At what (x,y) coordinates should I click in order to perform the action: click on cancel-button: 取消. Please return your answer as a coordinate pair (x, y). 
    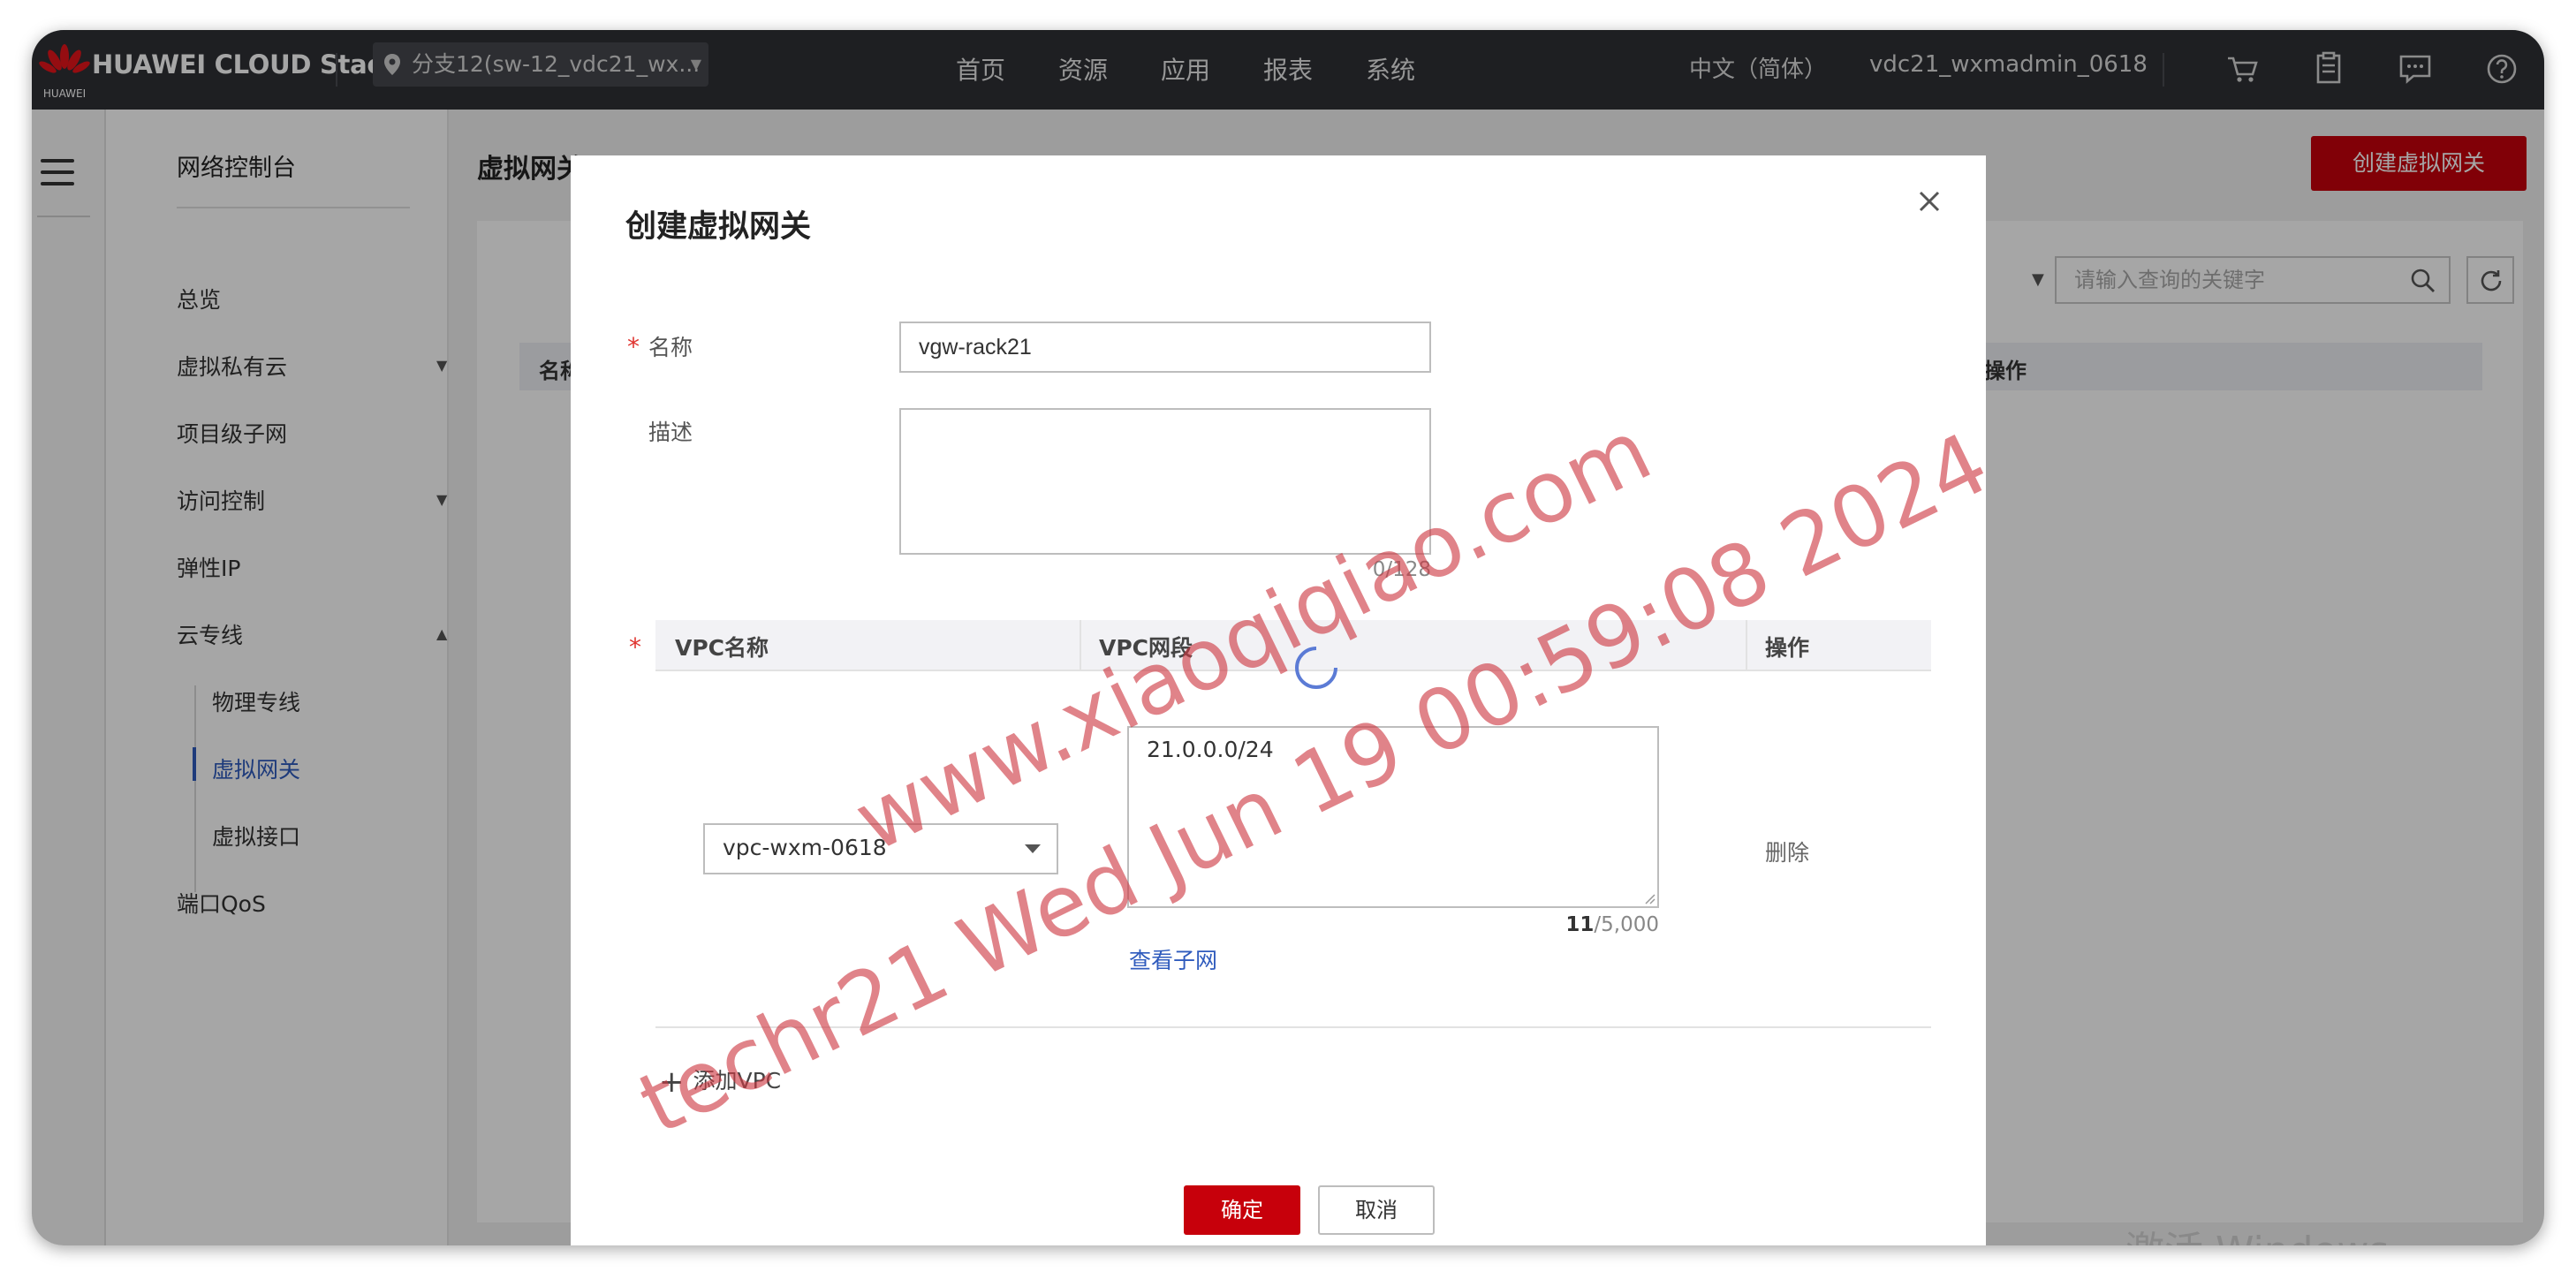
    Looking at the image, I should click on (1376, 1210).